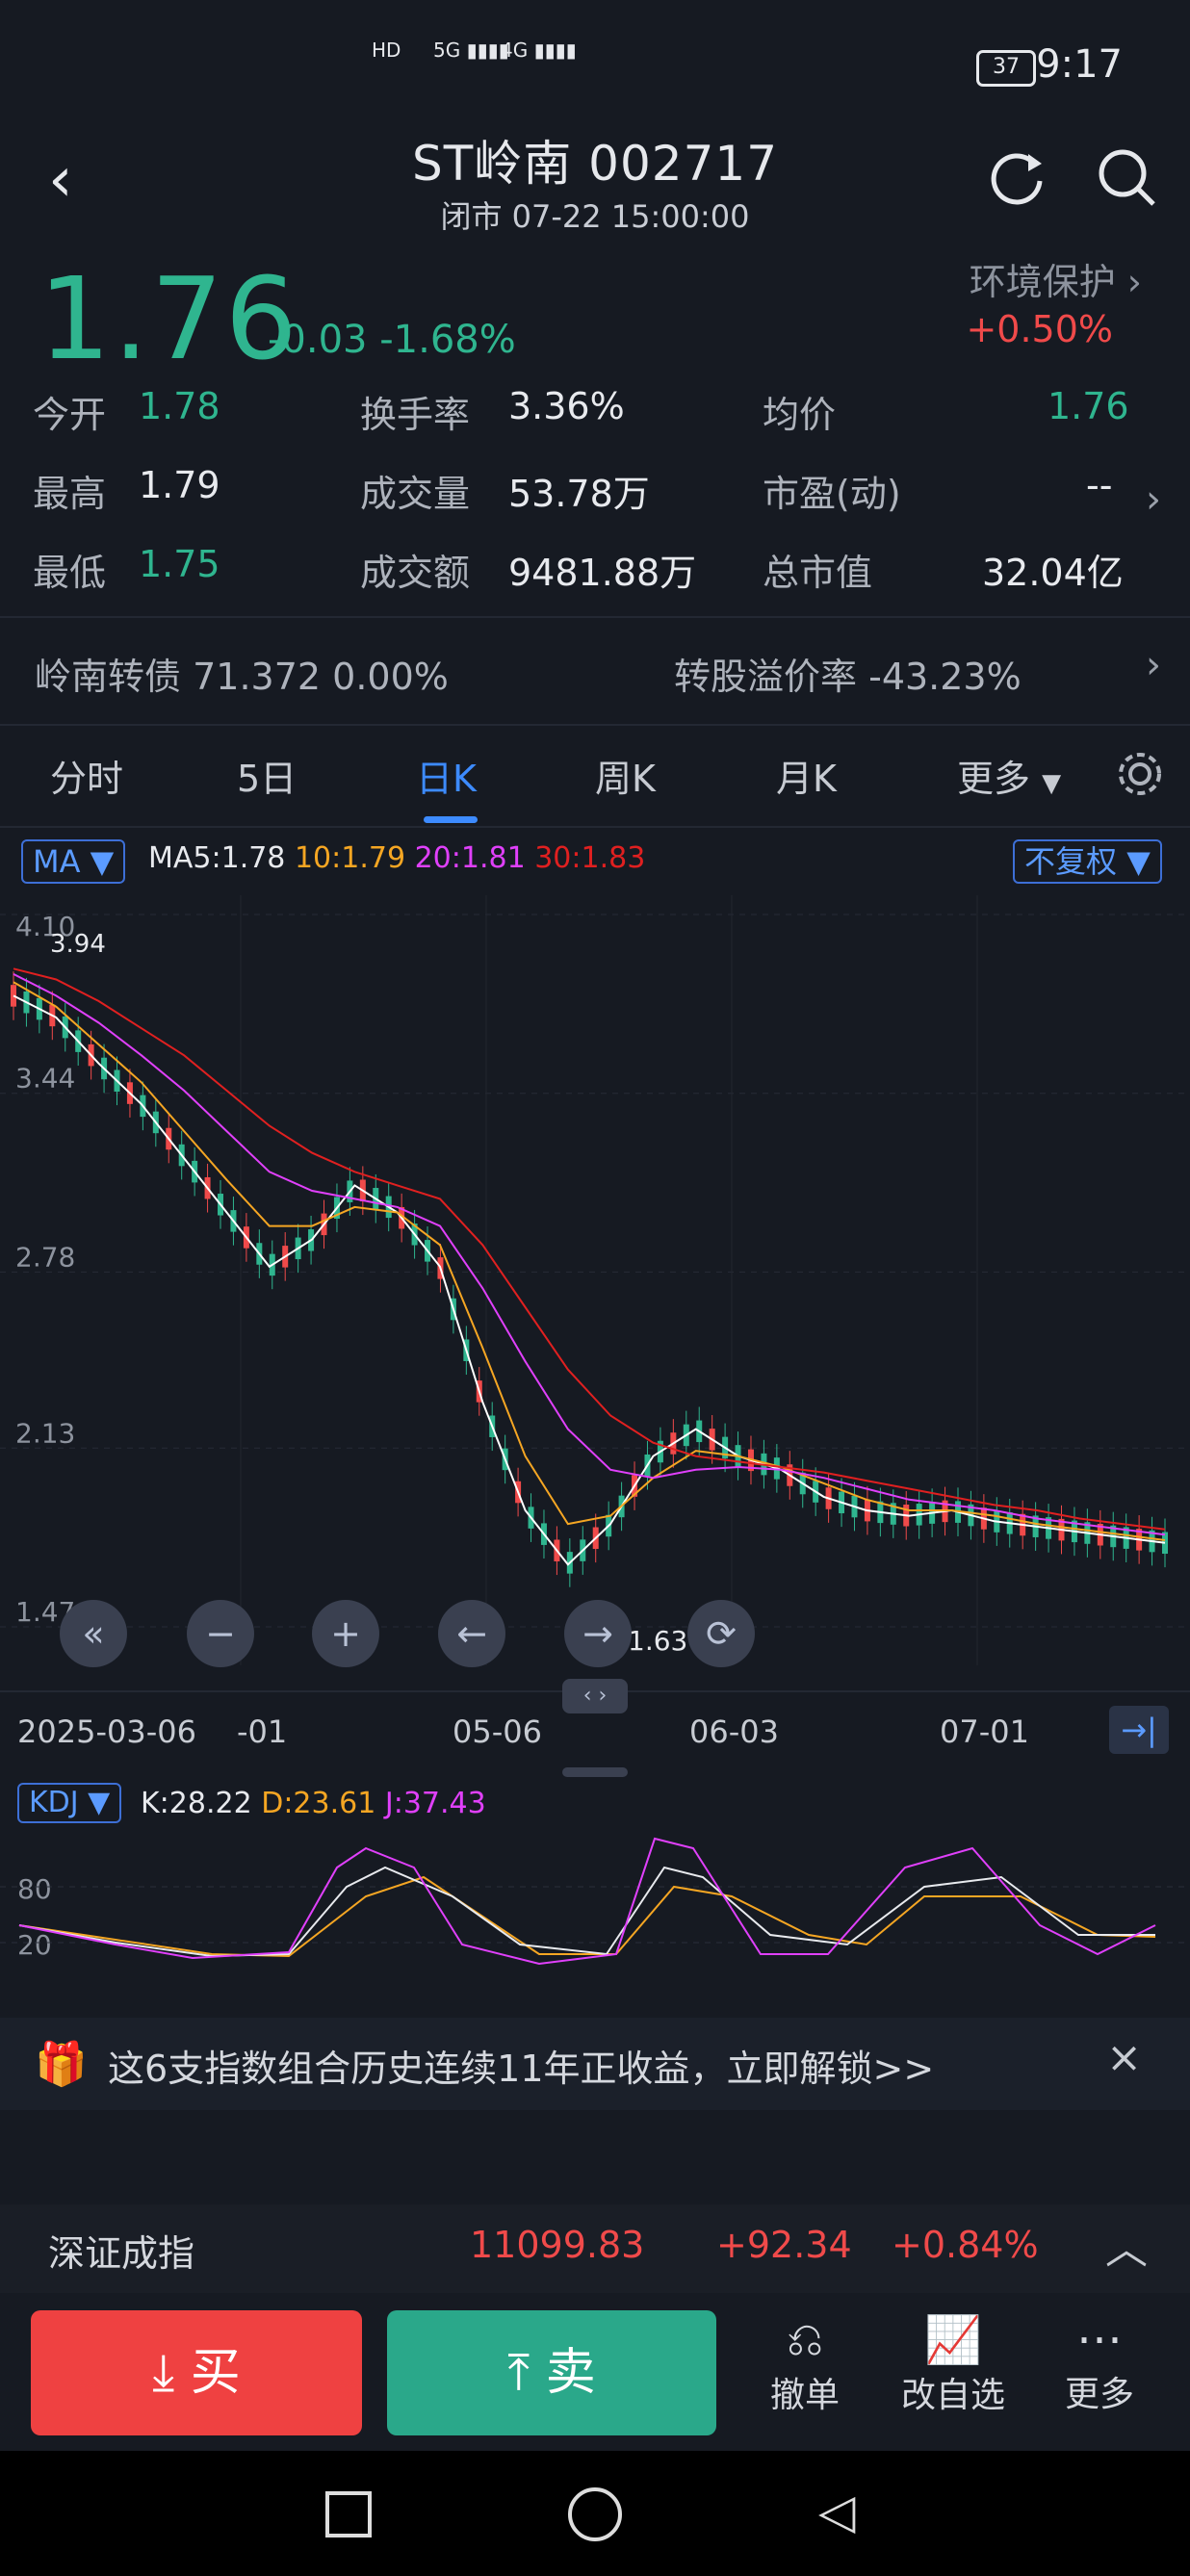 The width and height of the screenshot is (1190, 2576). I want to click on stat-label: 成交量, so click(416, 494).